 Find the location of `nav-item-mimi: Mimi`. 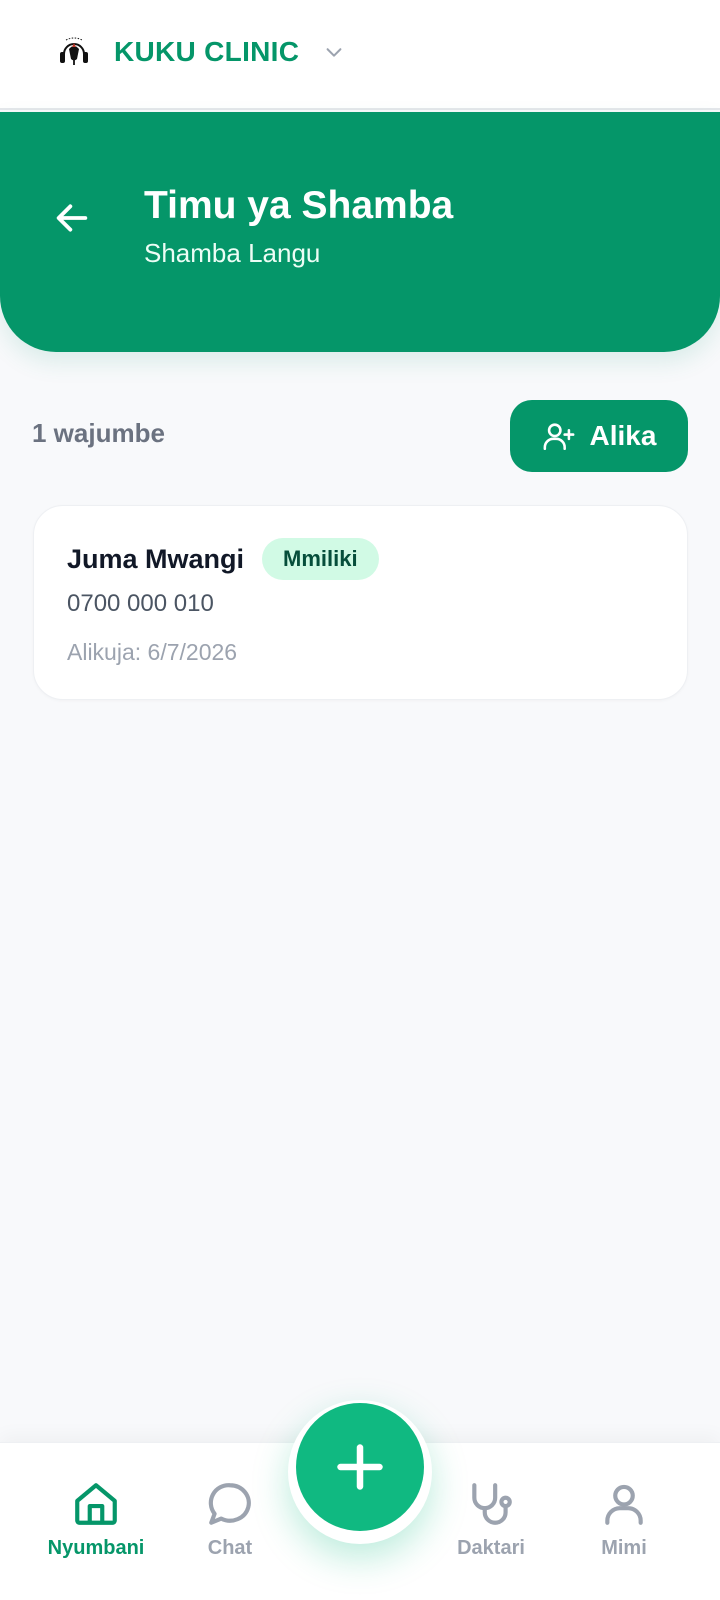

nav-item-mimi: Mimi is located at coordinates (624, 1519).